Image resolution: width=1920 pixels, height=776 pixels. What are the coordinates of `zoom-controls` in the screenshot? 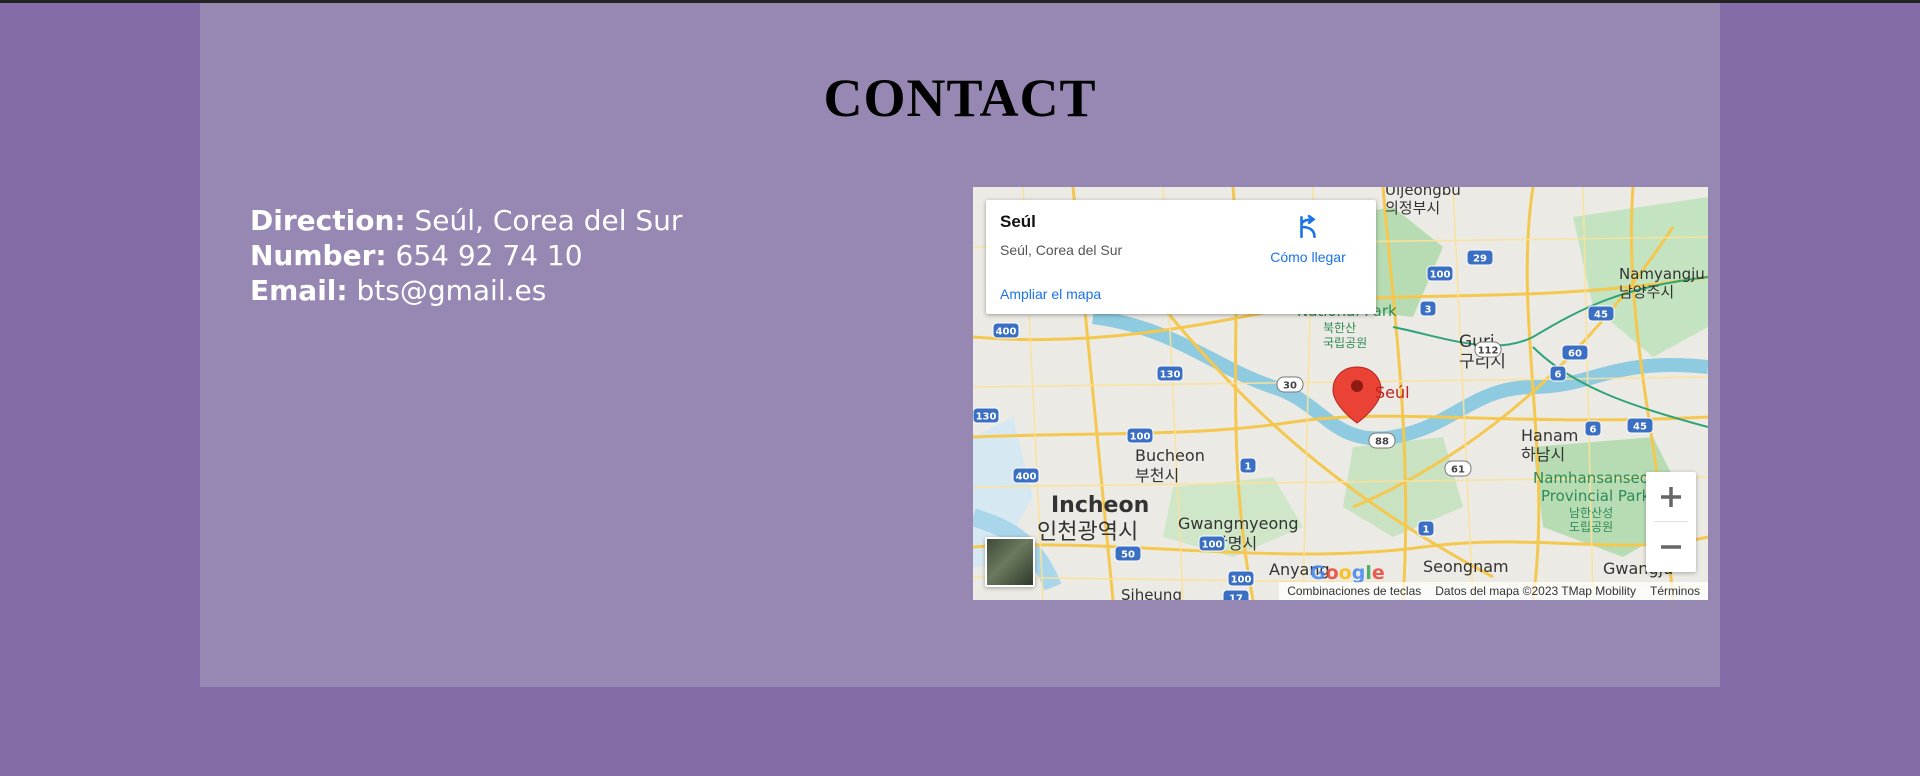 It's located at (1671, 522).